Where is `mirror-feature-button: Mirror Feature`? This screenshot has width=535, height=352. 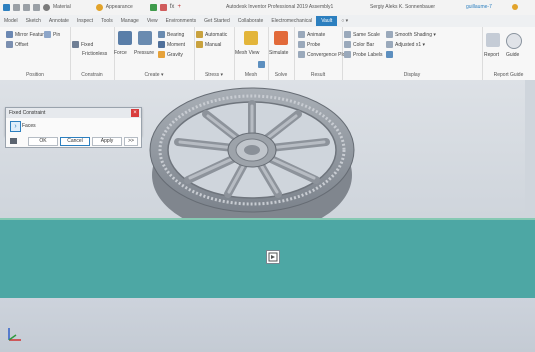 mirror-feature-button: Mirror Feature is located at coordinates (26, 34).